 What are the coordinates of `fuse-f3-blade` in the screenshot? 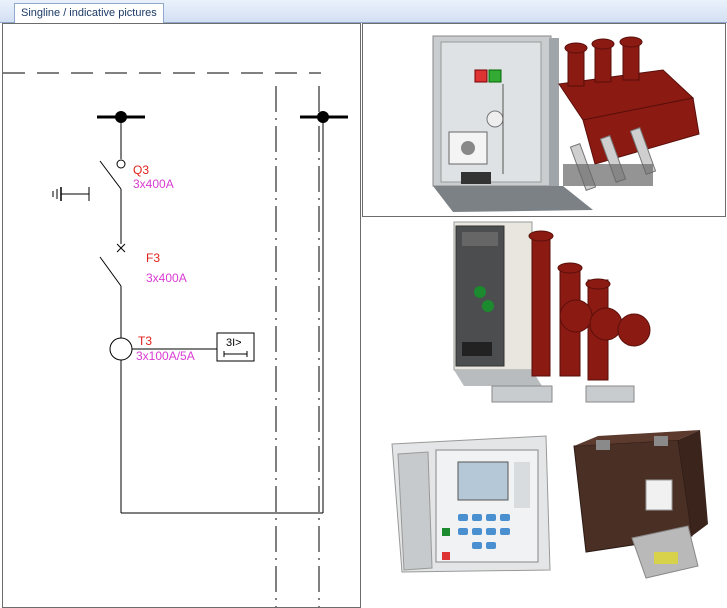 It's located at (110, 271).